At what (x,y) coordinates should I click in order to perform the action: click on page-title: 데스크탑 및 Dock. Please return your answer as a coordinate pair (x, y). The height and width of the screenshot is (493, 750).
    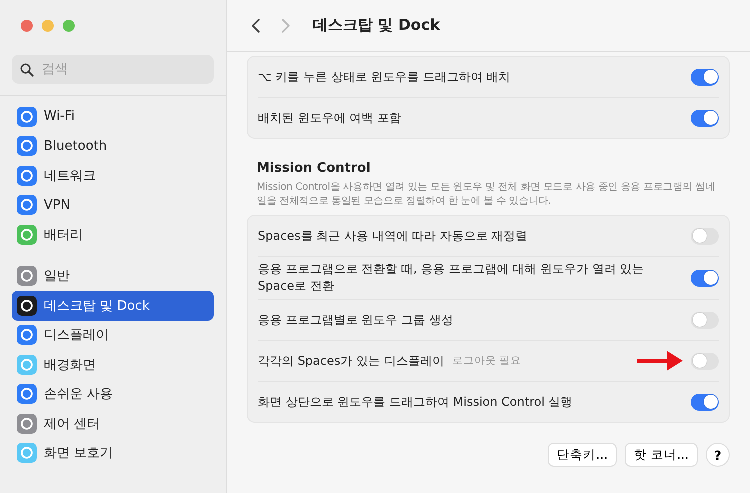
    Looking at the image, I should click on (376, 25).